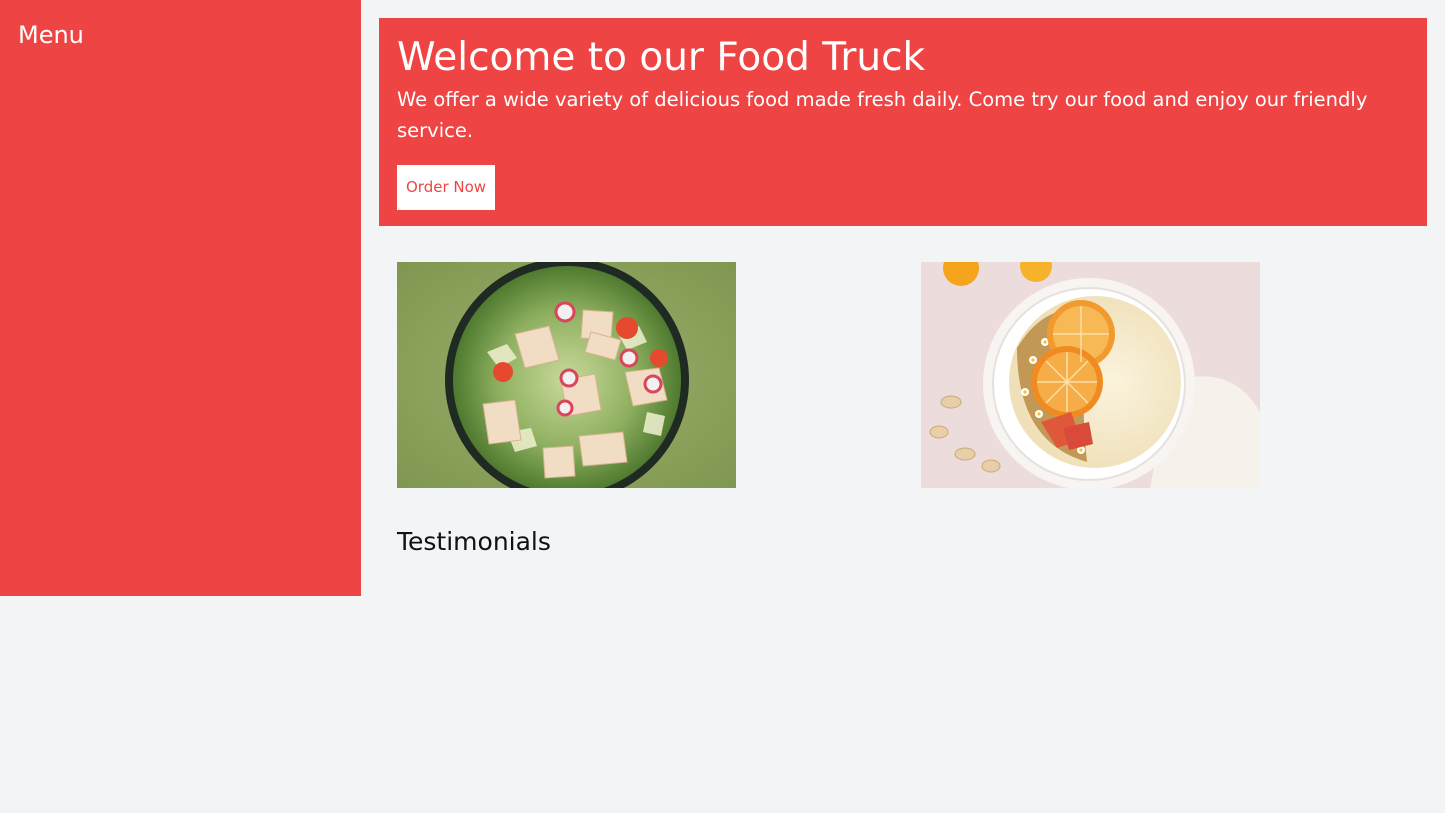 Image resolution: width=1445 pixels, height=813 pixels. I want to click on order-now-button: Order Now, so click(446, 187).